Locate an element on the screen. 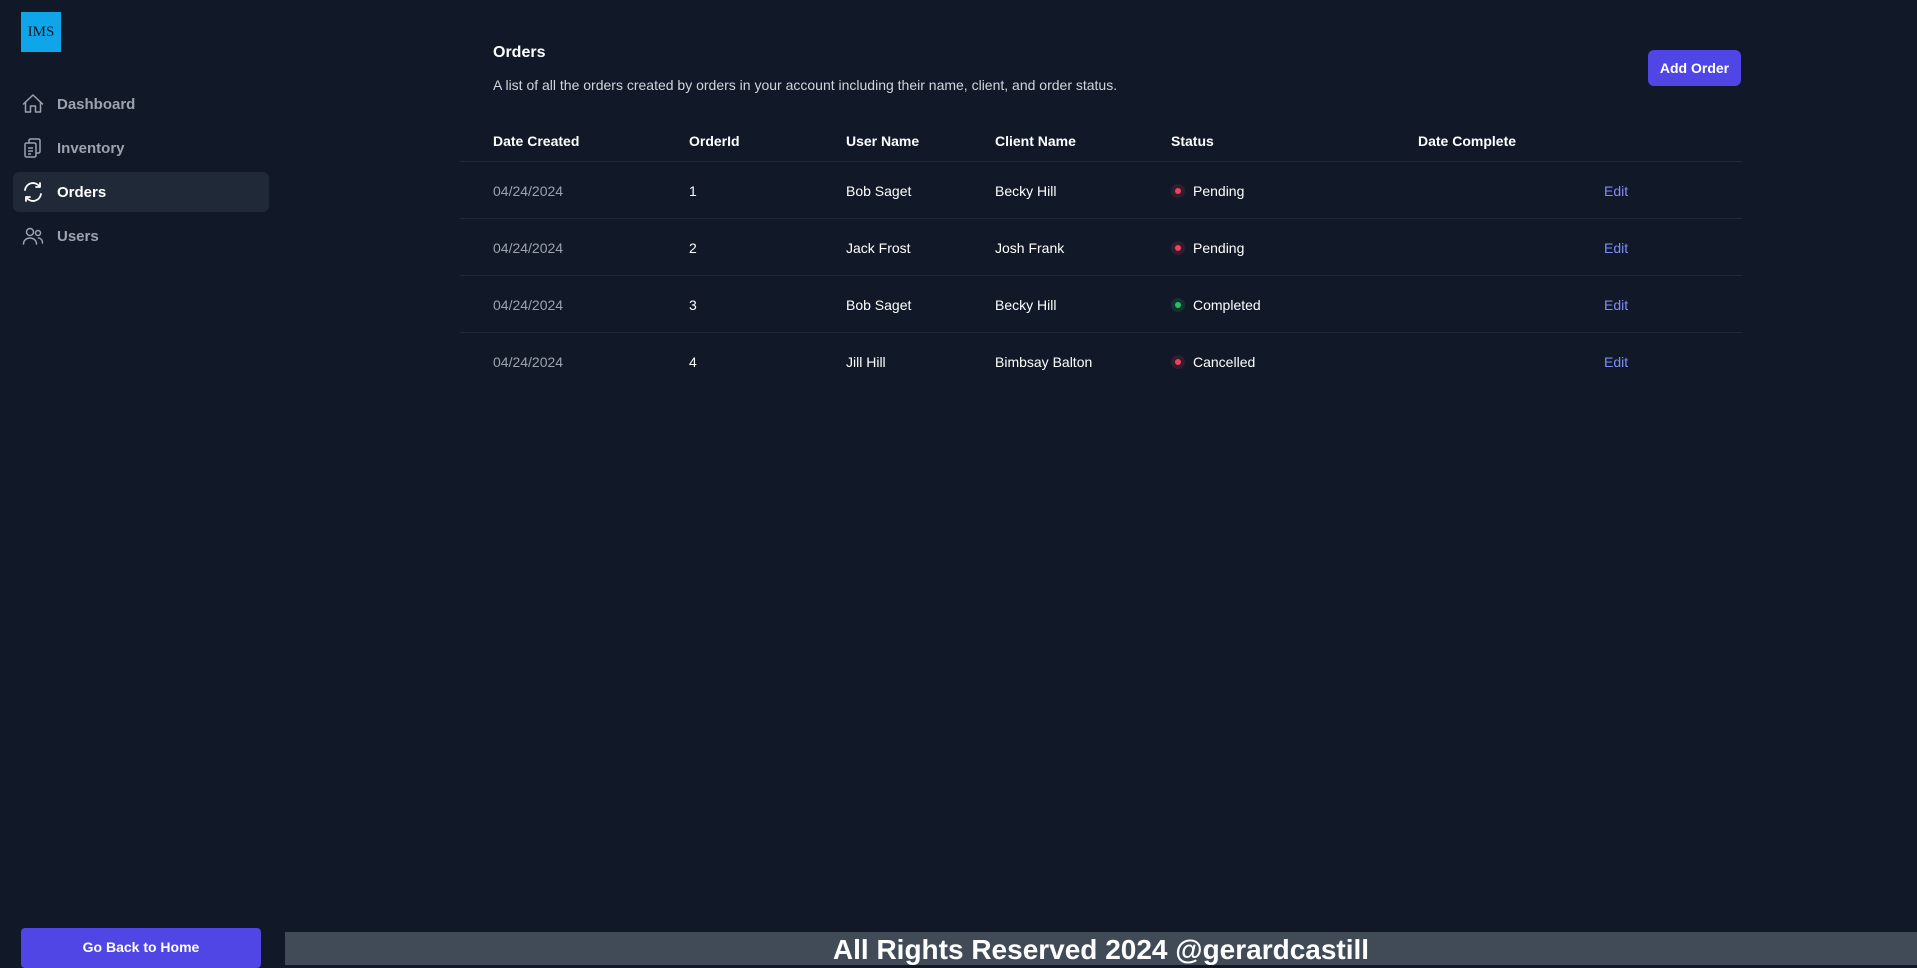 This screenshot has height=968, width=1917. column-header-client-name: Client Name is located at coordinates (1035, 141).